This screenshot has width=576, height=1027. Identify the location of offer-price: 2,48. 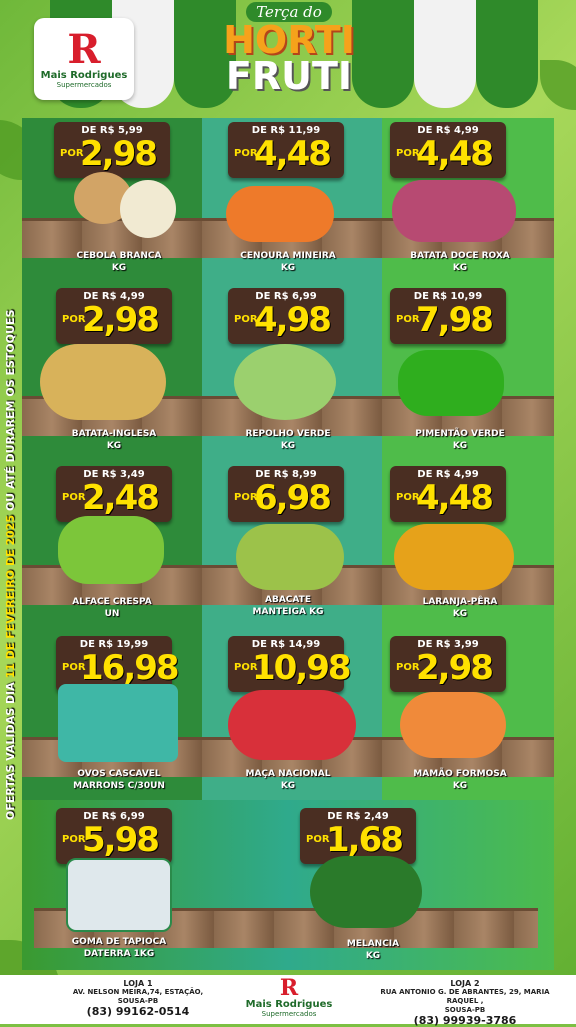
(121, 498).